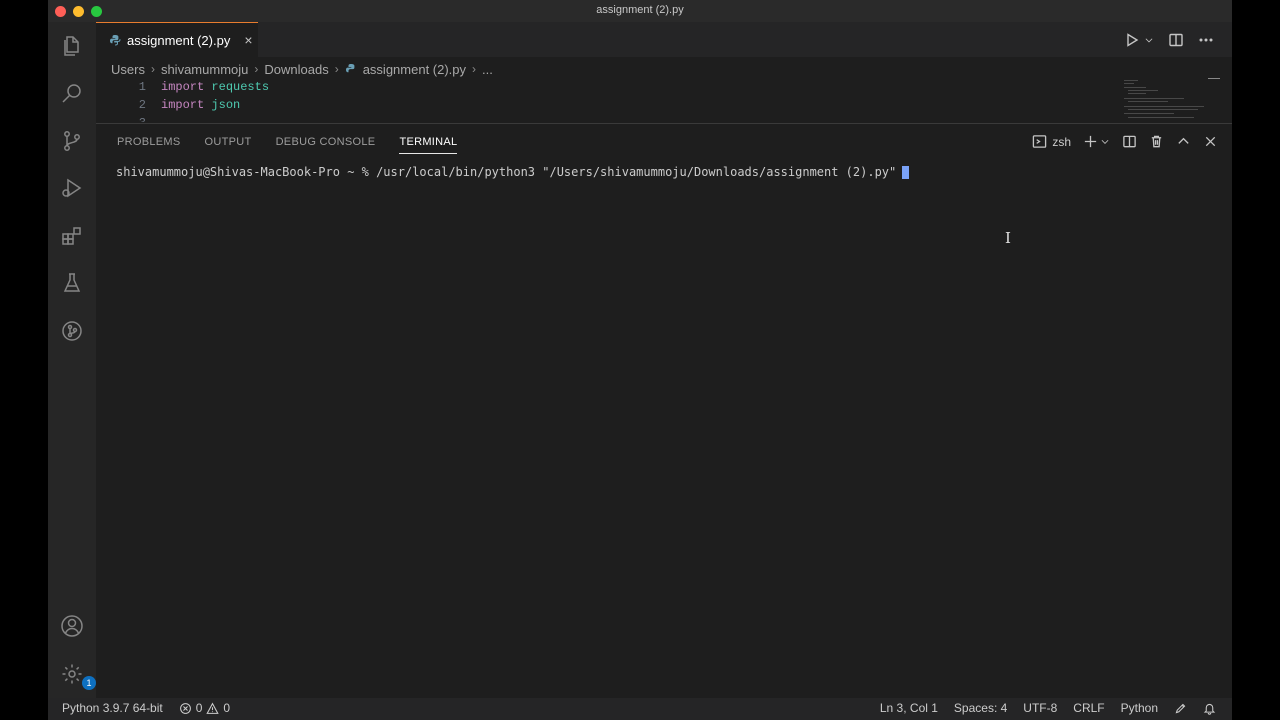  Describe the element at coordinates (1132, 40) in the screenshot. I see `run-icon` at that location.